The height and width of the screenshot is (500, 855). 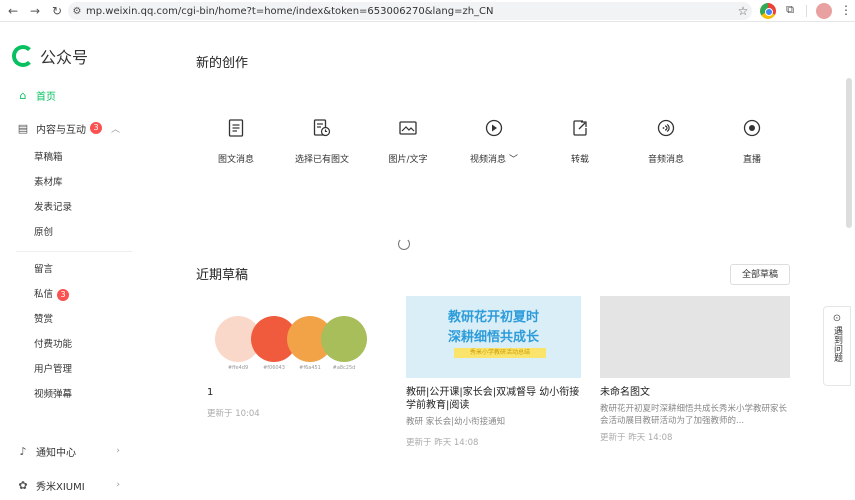 I want to click on toolbar-divider, so click(x=806, y=11).